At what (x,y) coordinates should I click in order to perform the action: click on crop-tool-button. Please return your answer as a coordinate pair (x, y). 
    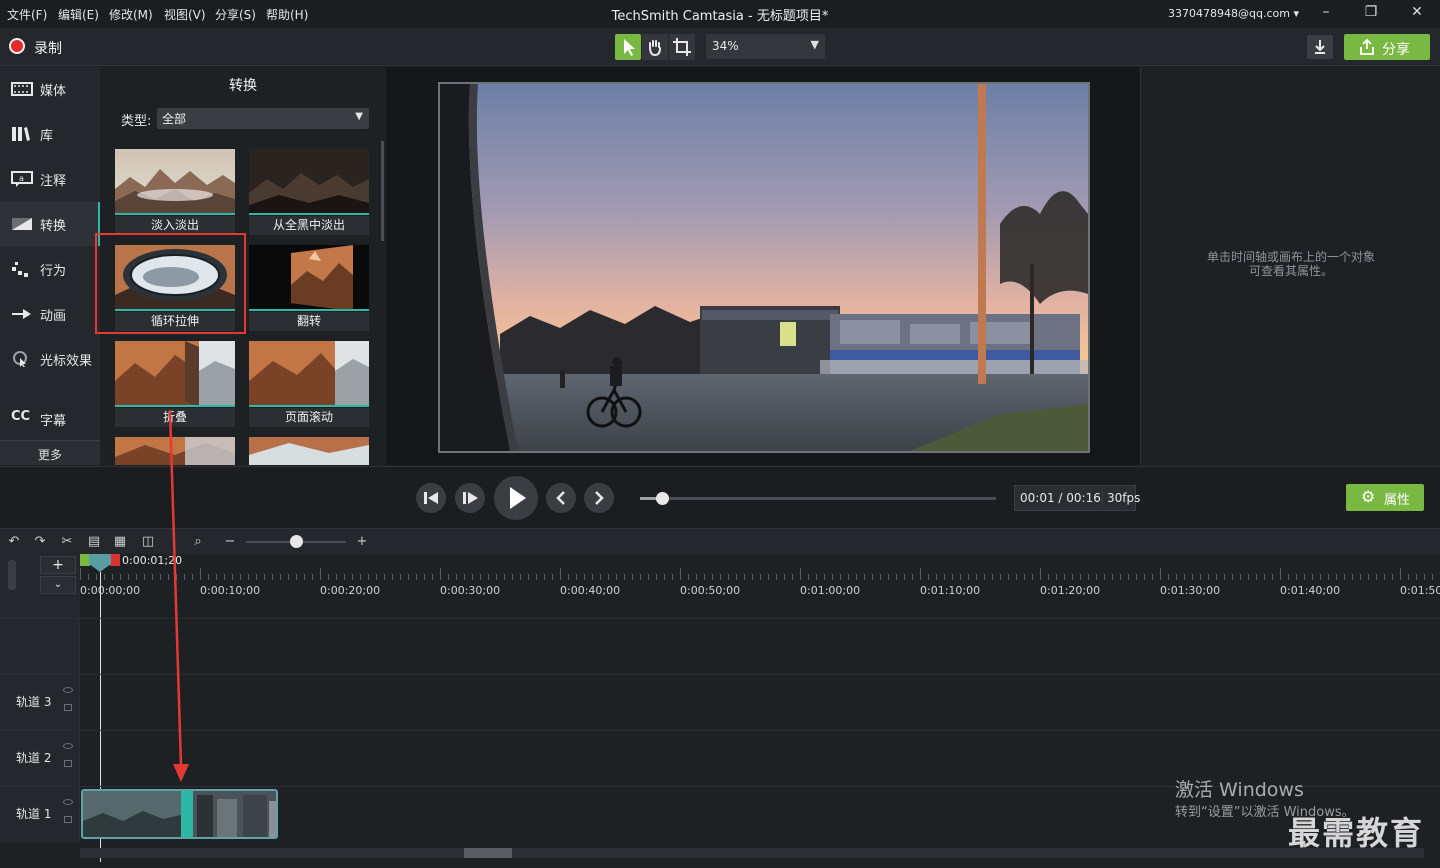
    Looking at the image, I should click on (682, 47).